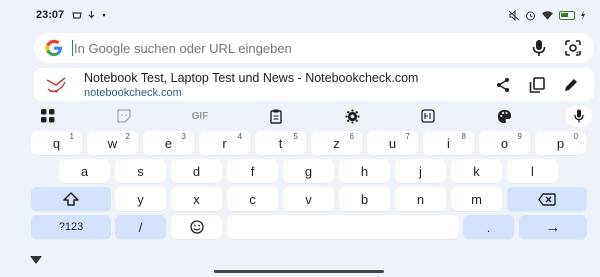  I want to click on key-q: q1, so click(56, 143).